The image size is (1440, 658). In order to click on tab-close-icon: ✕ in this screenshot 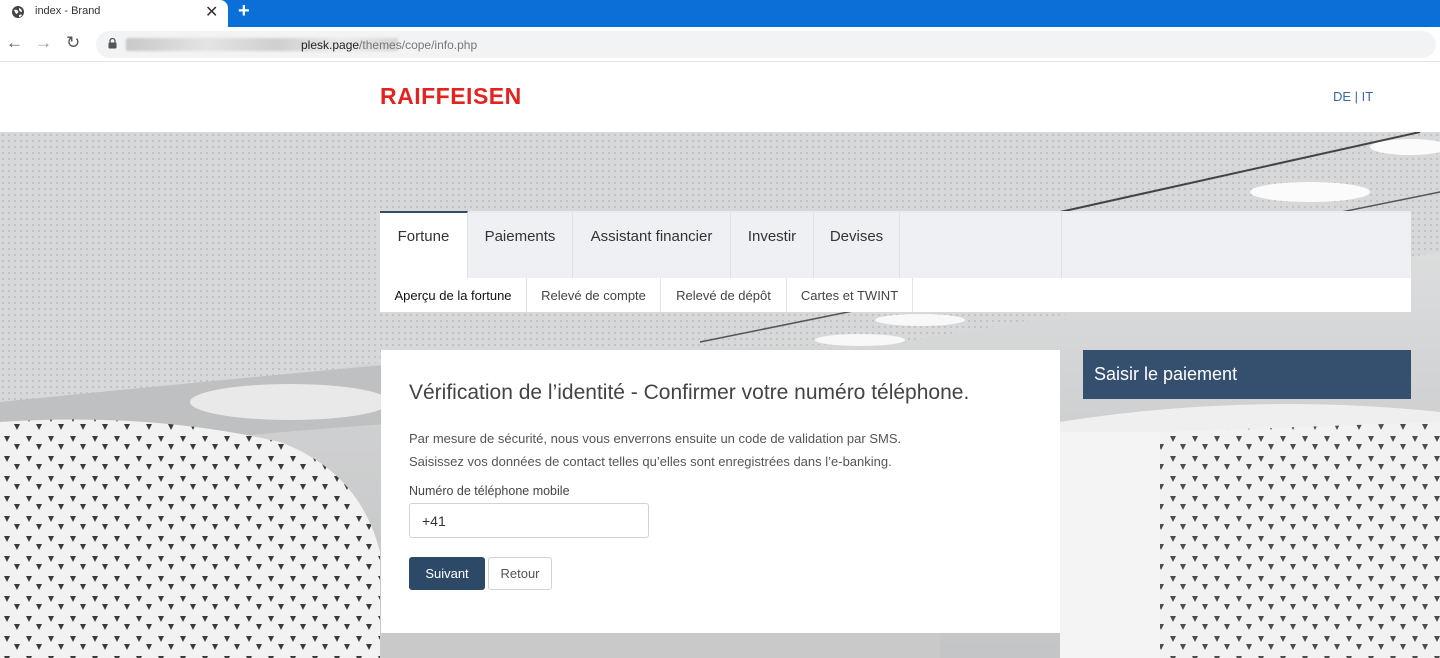, I will do `click(211, 12)`.